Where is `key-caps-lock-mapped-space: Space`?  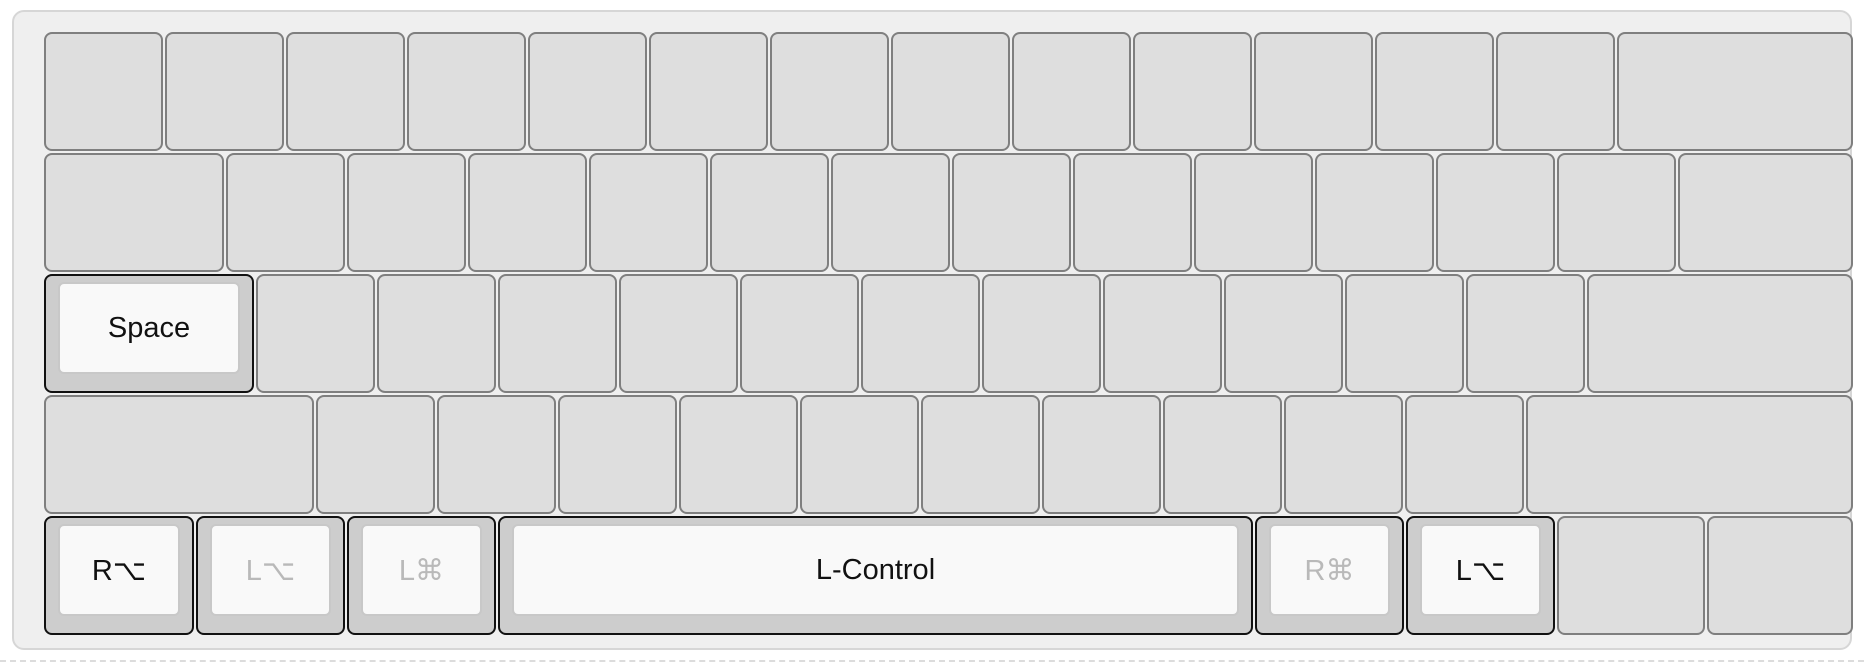 key-caps-lock-mapped-space: Space is located at coordinates (149, 333).